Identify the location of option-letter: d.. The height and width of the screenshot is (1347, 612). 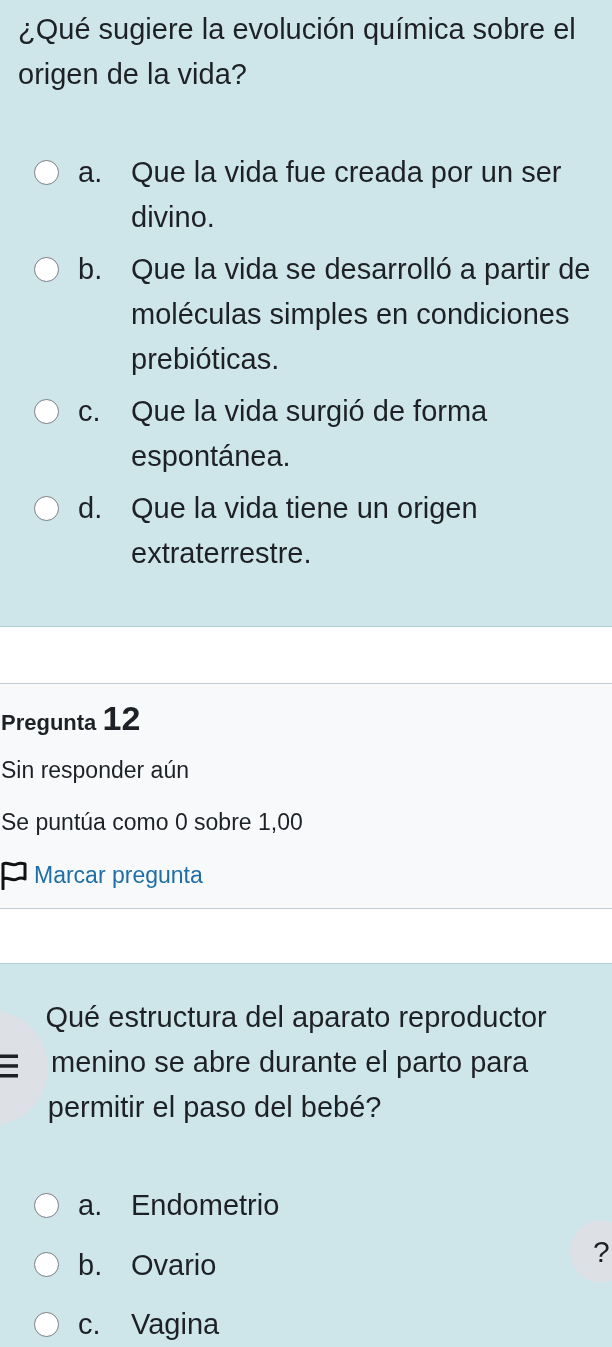
(90, 508).